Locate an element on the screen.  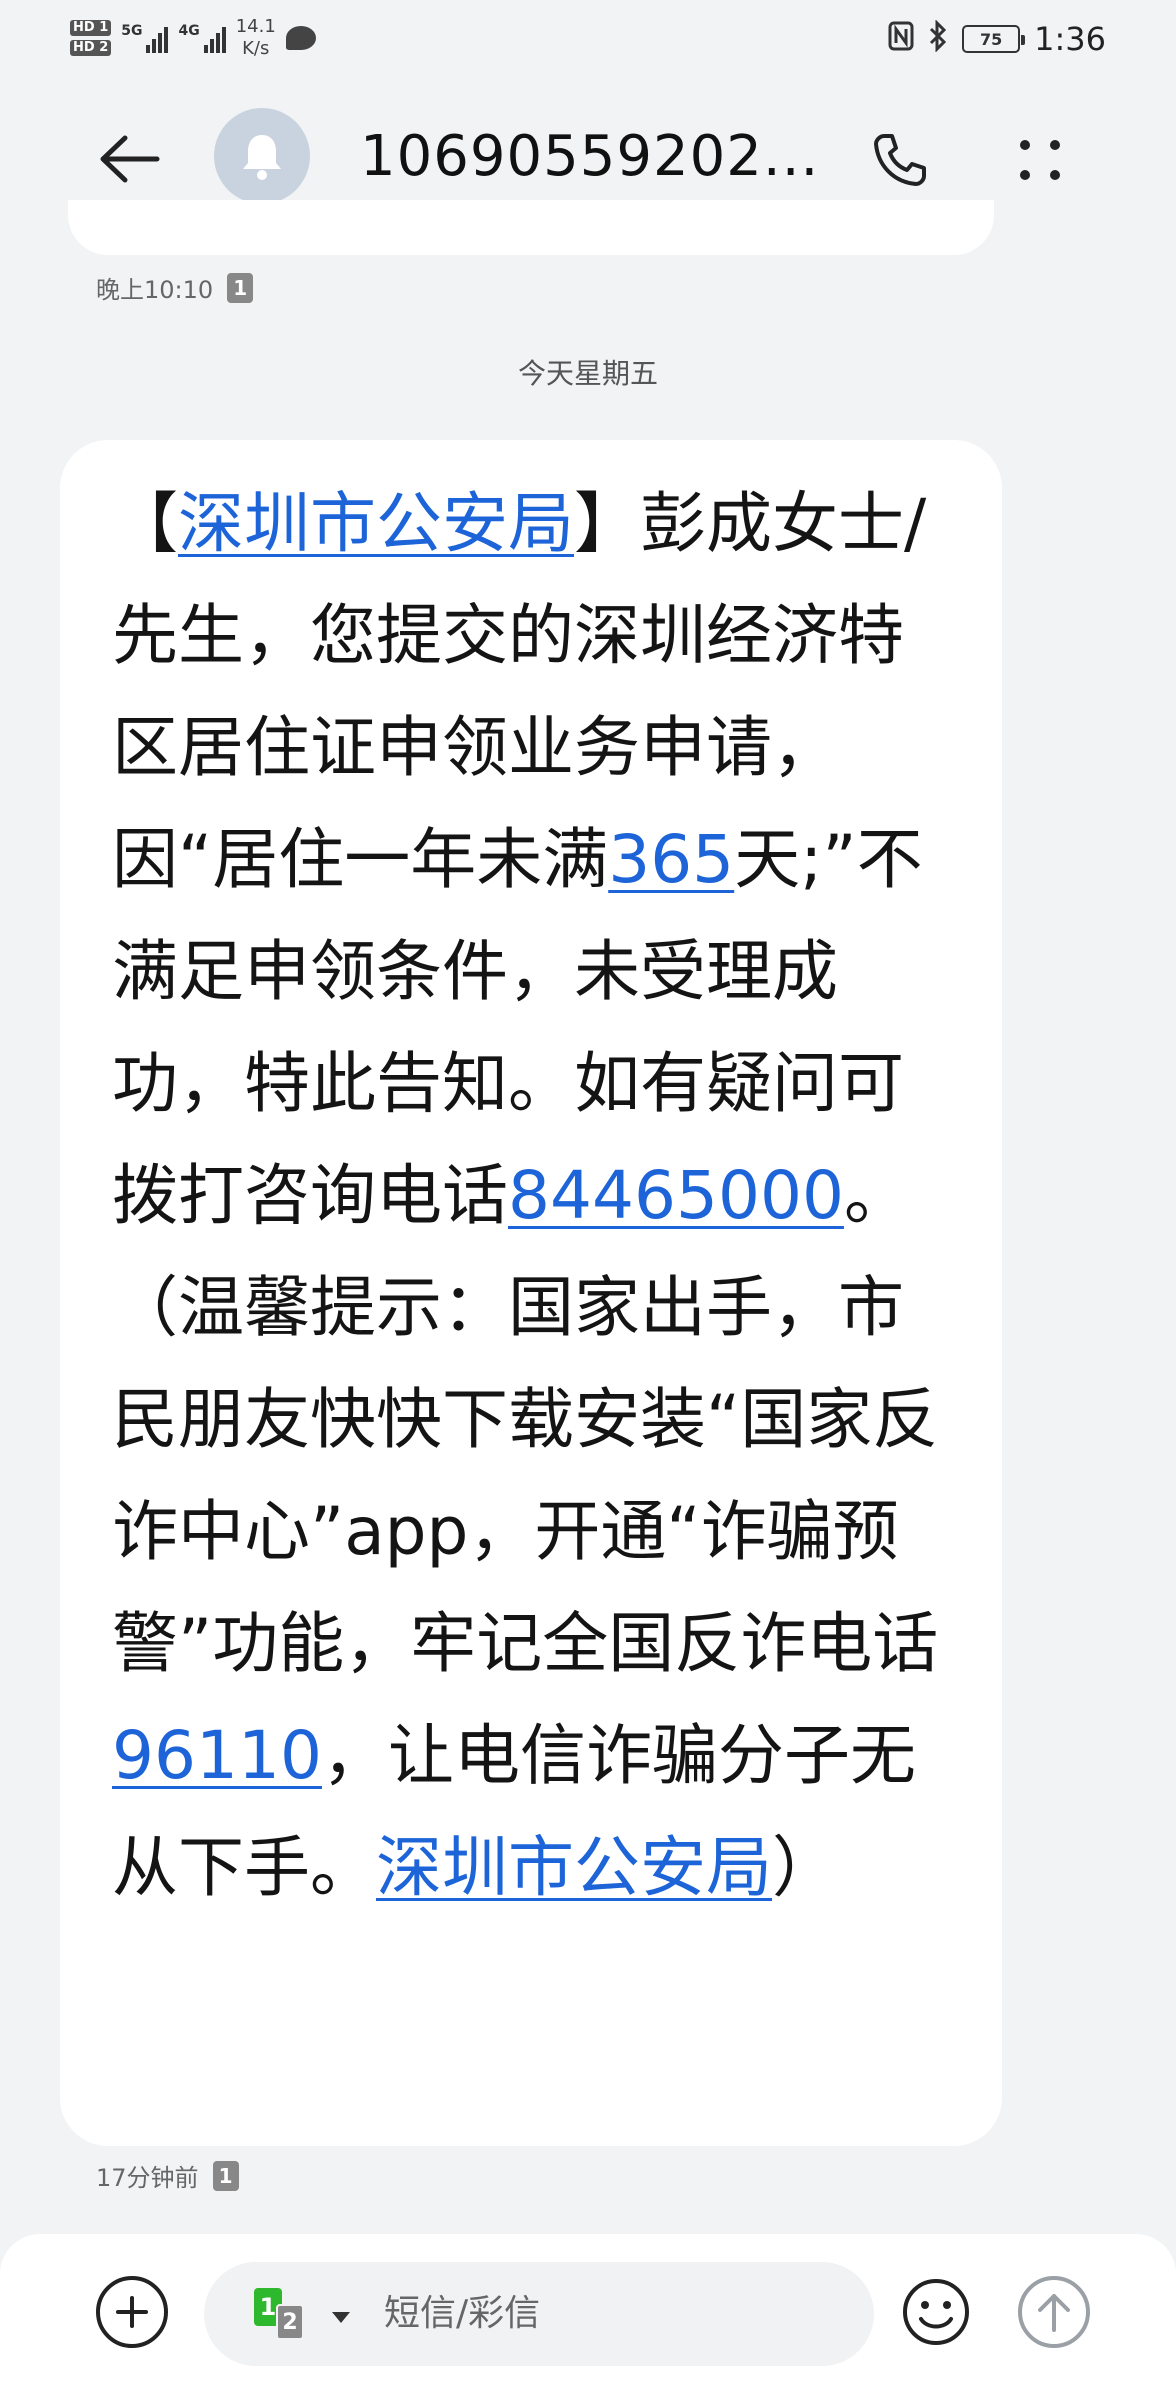
chevron-down-icon is located at coordinates (341, 2317).